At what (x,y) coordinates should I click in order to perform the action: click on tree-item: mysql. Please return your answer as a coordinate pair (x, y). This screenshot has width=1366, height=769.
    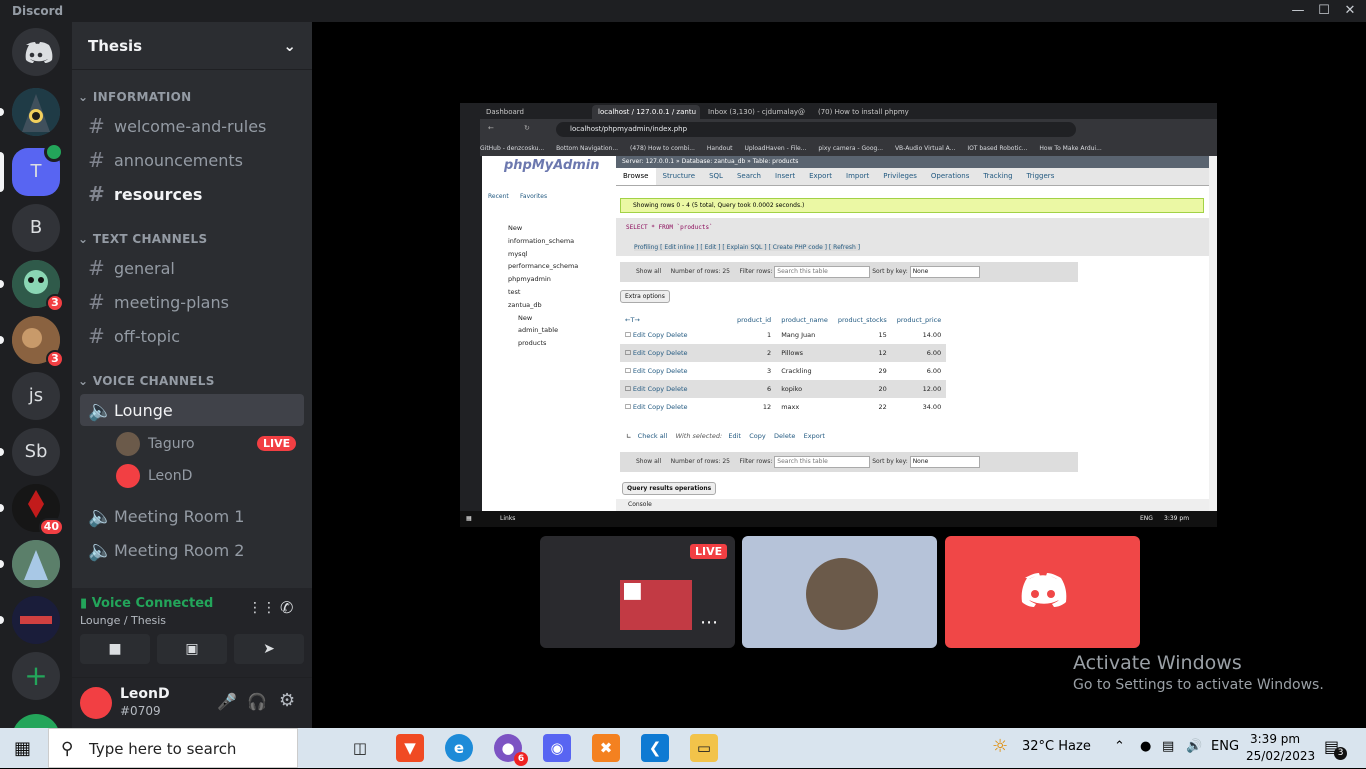
    Looking at the image, I should click on (533, 254).